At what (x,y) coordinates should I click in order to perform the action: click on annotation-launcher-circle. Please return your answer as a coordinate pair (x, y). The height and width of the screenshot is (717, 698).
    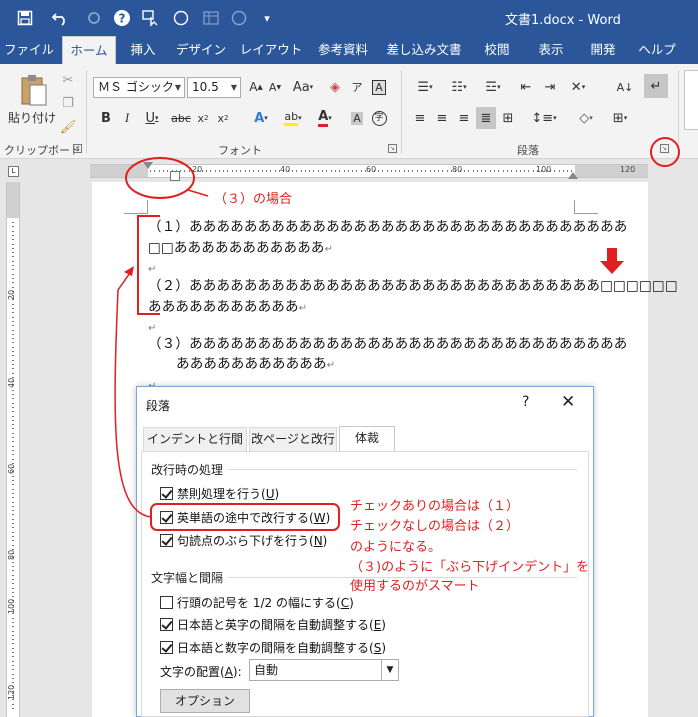
    Looking at the image, I should click on (665, 152).